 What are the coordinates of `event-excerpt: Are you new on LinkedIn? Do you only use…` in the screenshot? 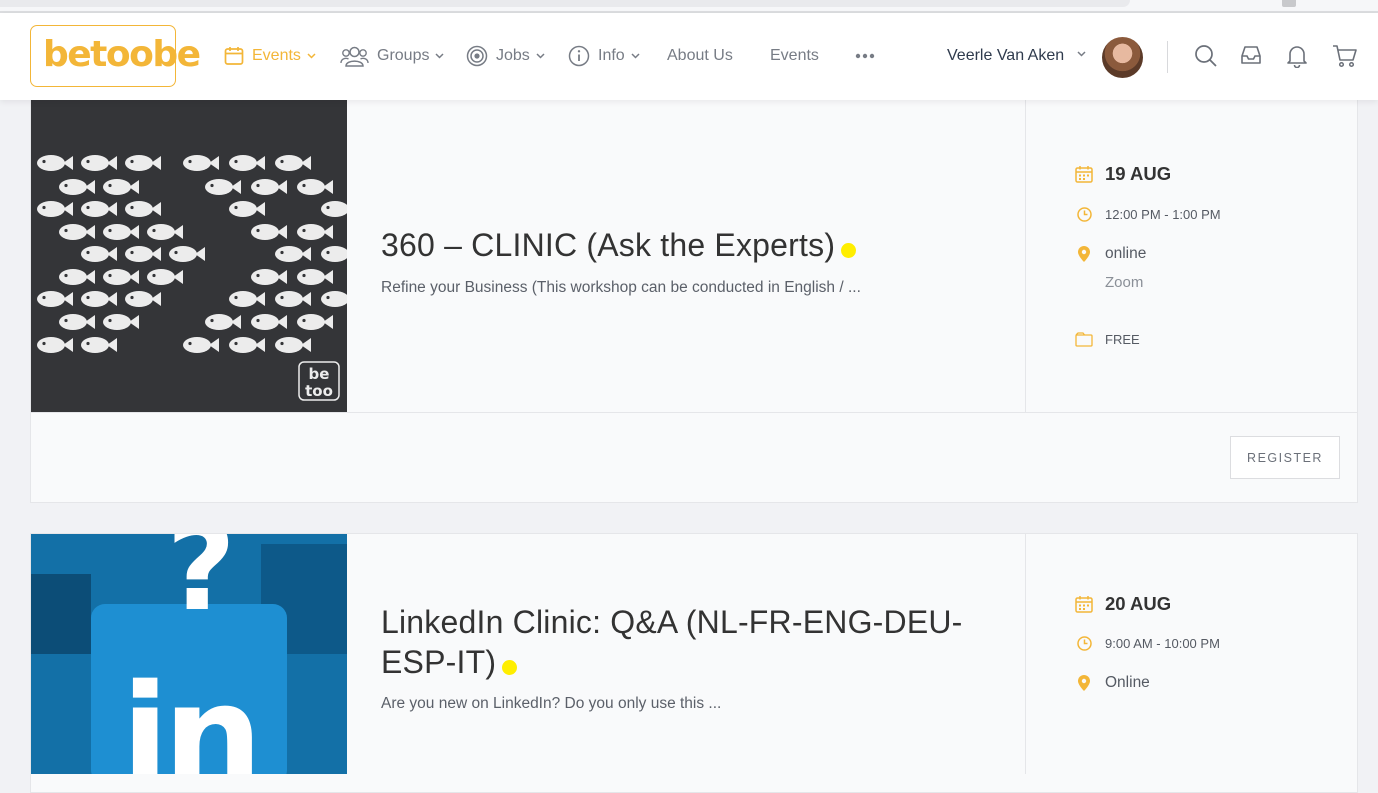 It's located at (551, 703).